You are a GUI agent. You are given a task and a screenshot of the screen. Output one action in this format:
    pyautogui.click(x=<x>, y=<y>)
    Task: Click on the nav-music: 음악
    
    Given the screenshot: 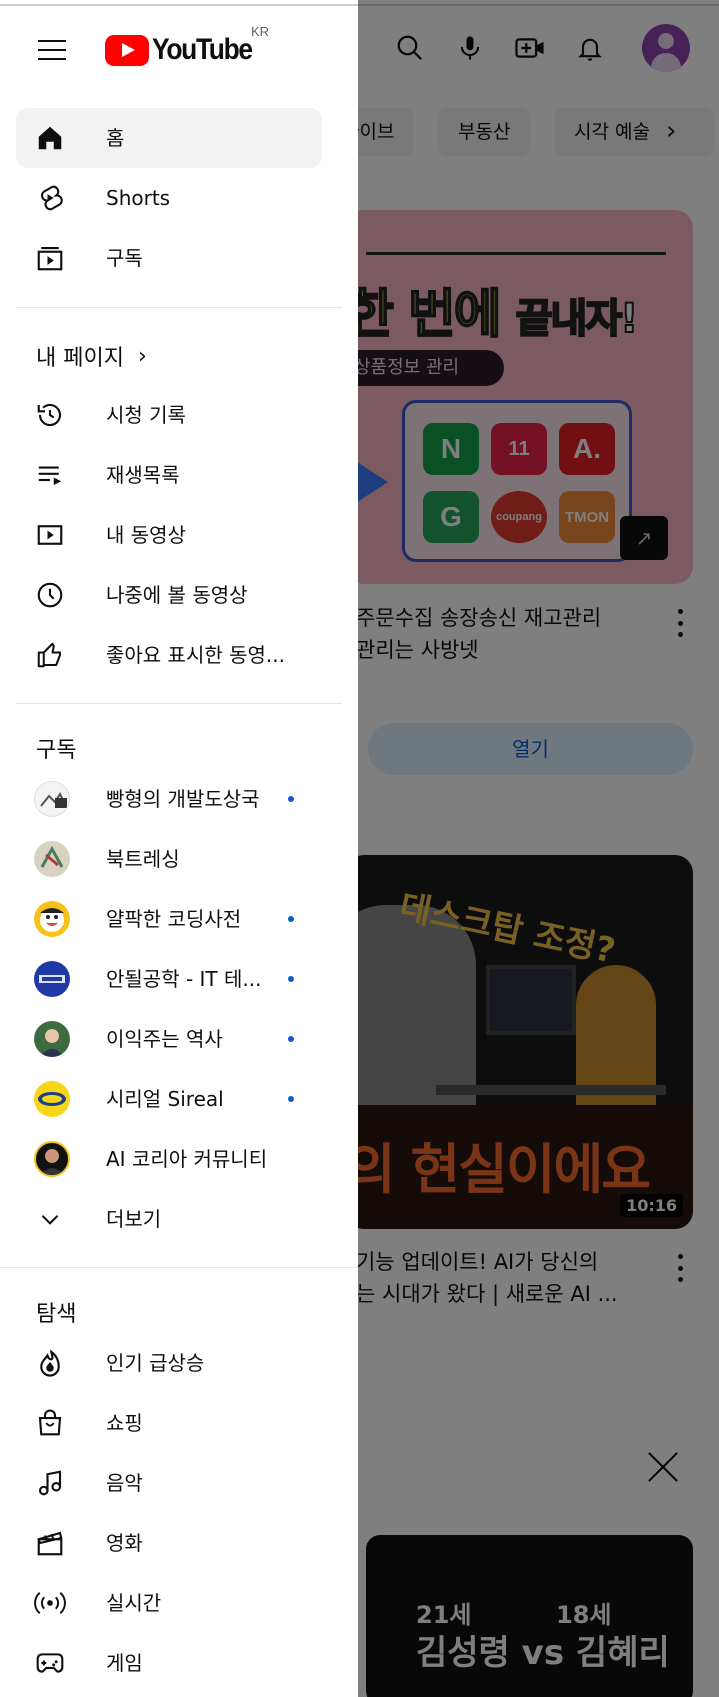 What is the action you would take?
    pyautogui.click(x=169, y=1483)
    